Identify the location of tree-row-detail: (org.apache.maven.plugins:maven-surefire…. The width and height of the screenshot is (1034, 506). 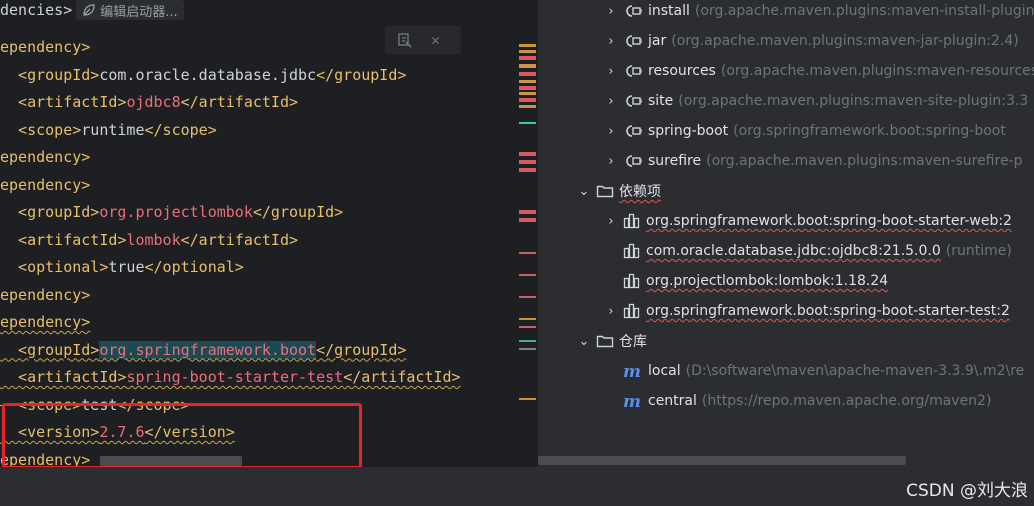
(864, 161).